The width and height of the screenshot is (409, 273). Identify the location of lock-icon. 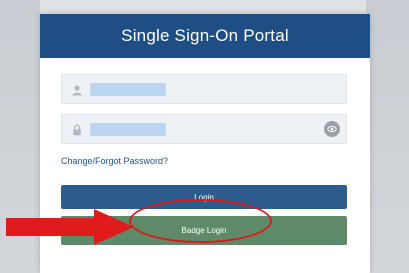
(77, 129).